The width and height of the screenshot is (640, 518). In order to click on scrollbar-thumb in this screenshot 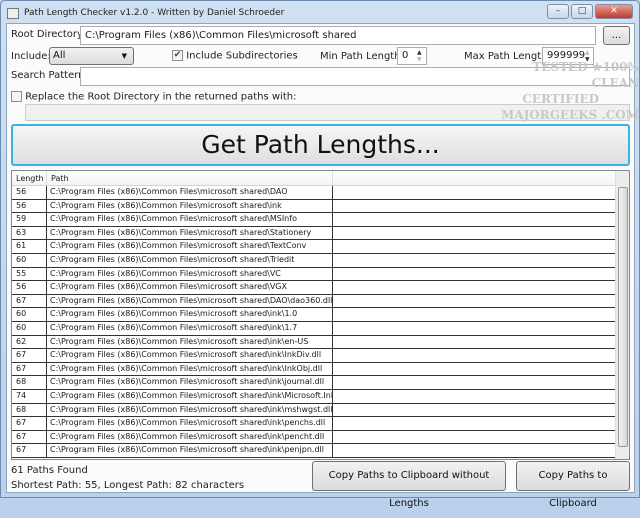, I will do `click(623, 317)`.